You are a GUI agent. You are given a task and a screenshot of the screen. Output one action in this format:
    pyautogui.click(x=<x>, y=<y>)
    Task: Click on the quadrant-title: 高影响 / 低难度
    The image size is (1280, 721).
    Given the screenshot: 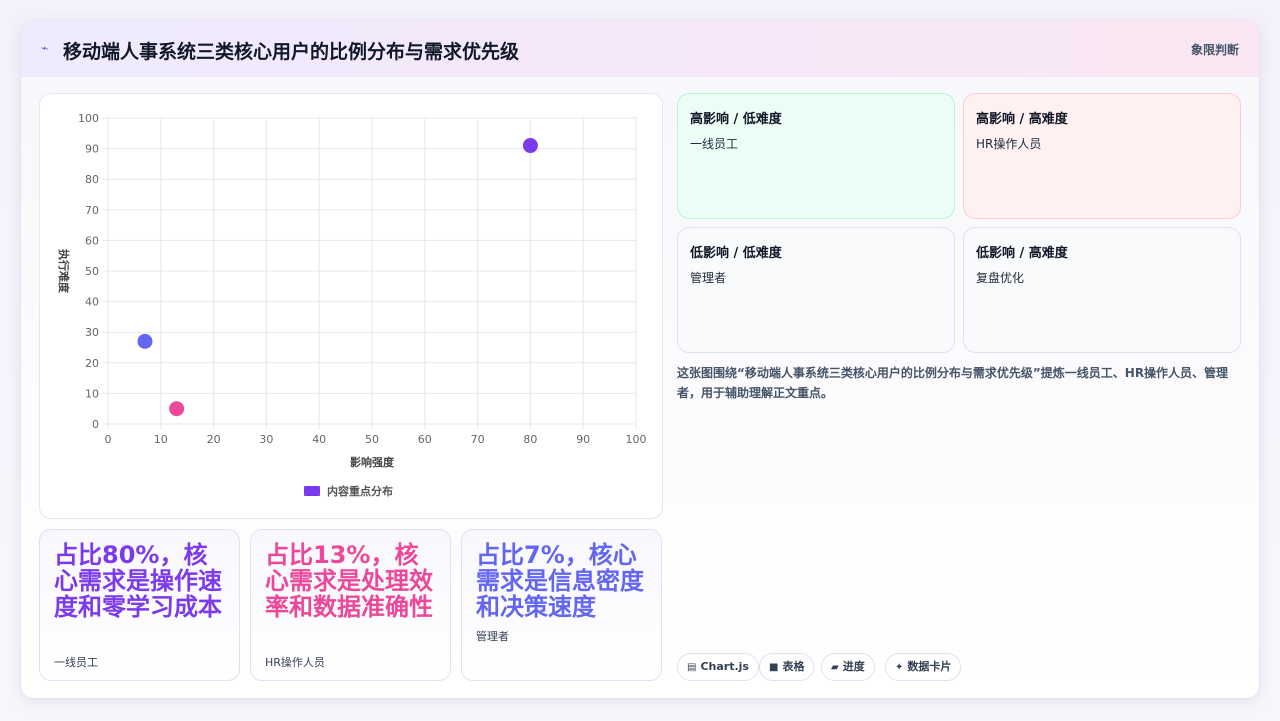 What is the action you would take?
    pyautogui.click(x=736, y=119)
    